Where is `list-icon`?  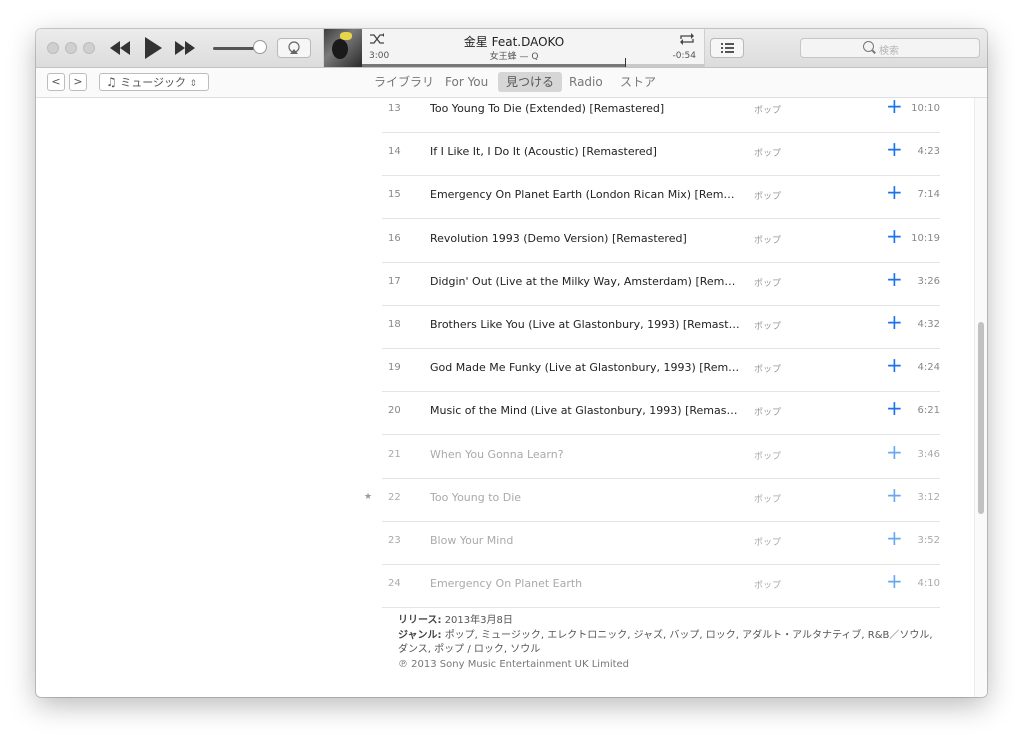 list-icon is located at coordinates (727, 48).